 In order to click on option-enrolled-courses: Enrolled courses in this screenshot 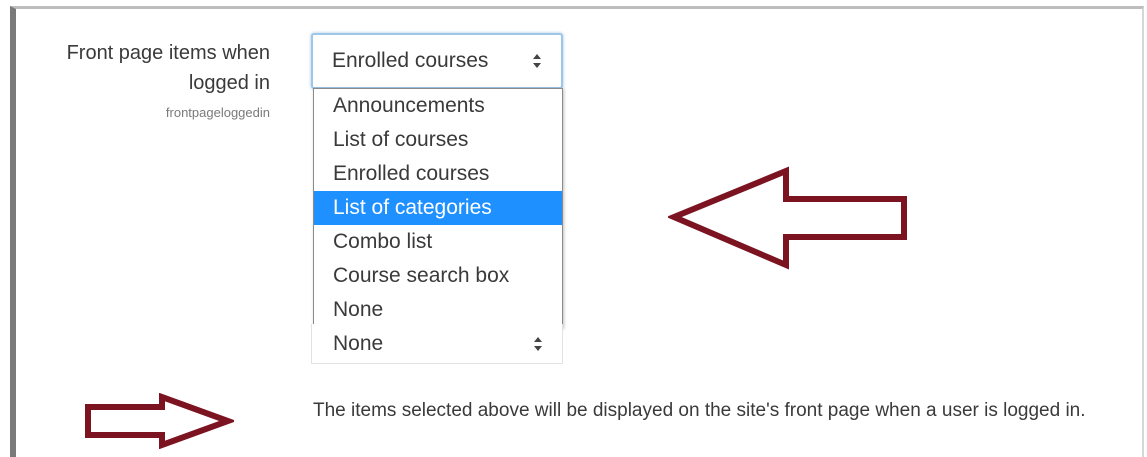, I will do `click(438, 174)`.